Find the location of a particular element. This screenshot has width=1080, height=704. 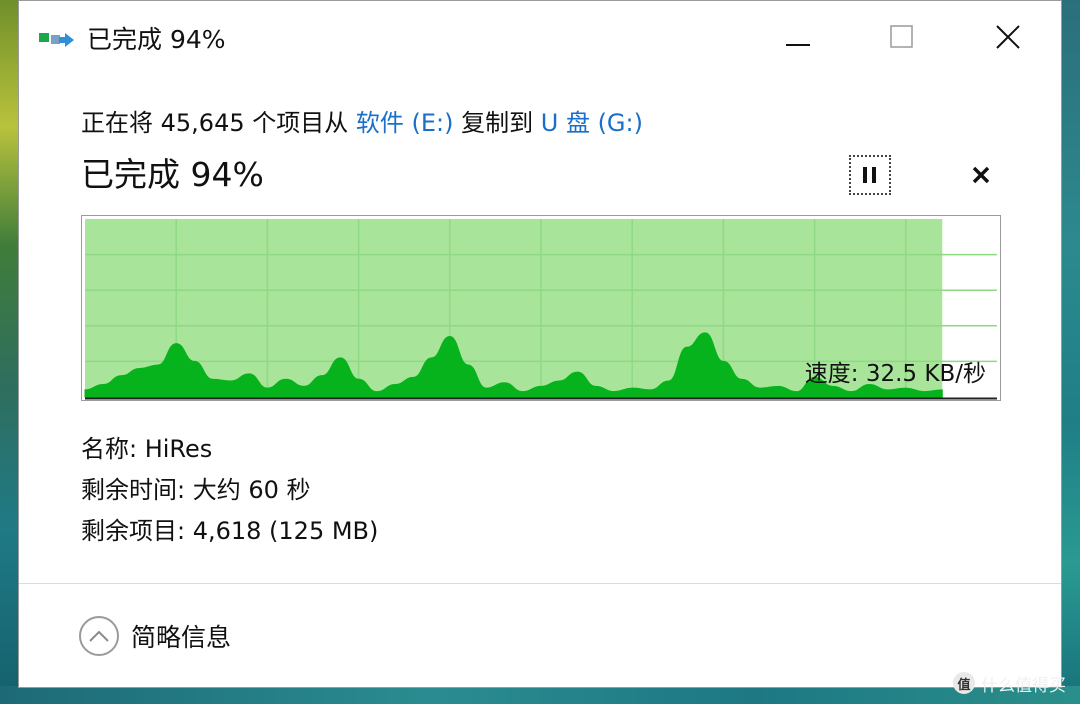

cancel-icon is located at coordinates (981, 175).